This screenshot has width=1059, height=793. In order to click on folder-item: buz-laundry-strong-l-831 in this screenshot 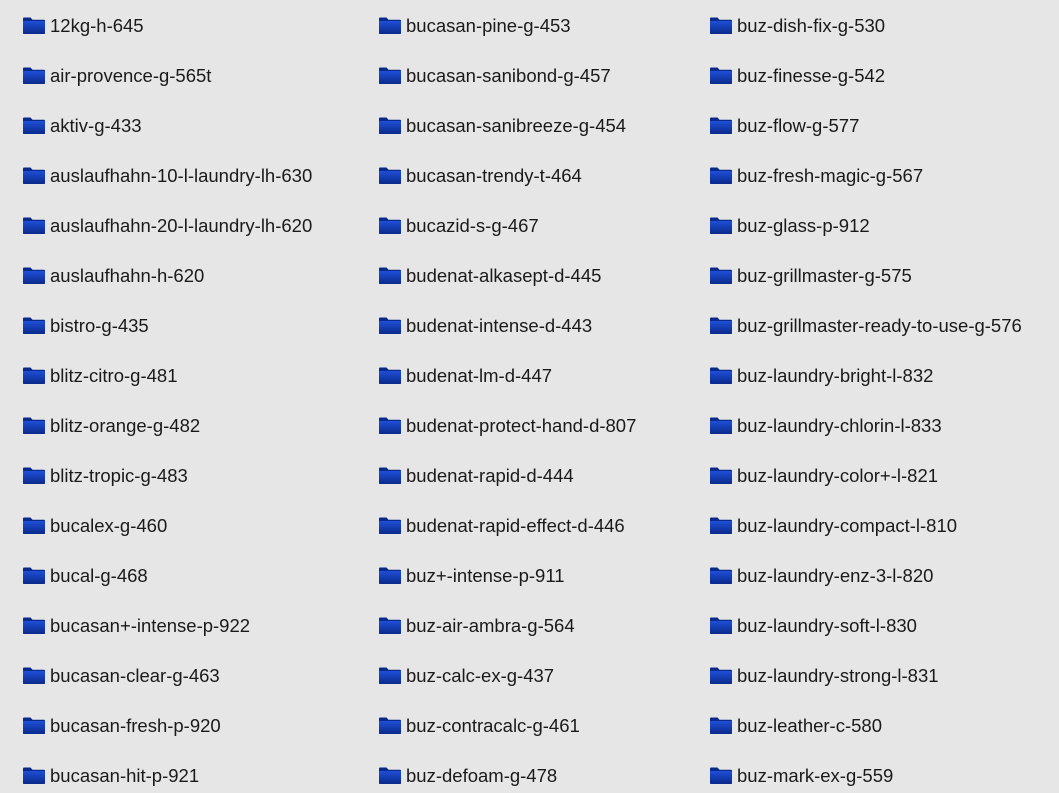, I will do `click(824, 676)`.